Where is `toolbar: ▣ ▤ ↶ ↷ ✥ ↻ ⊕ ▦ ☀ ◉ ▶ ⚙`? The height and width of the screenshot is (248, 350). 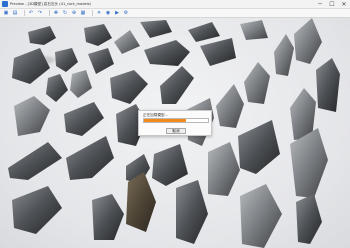
toolbar: ▣ ▤ ↶ ↷ ✥ ↻ ⊕ ▦ ☀ ◉ ▶ ⚙ is located at coordinates (175, 13).